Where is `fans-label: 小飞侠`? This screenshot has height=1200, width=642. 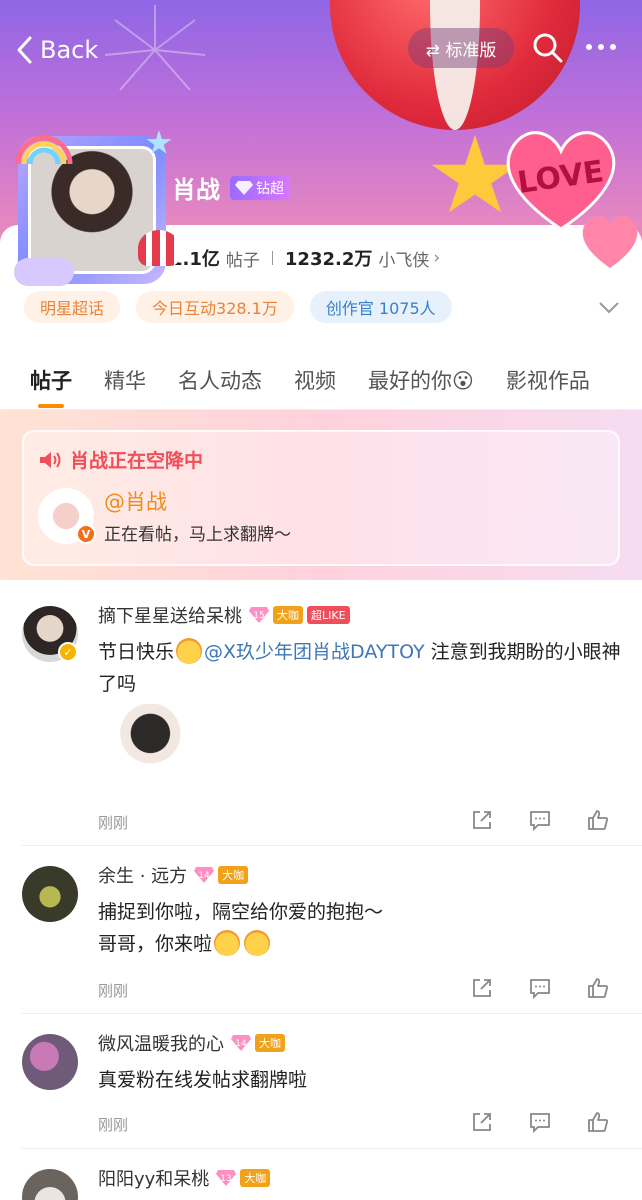
fans-label: 小飞侠 is located at coordinates (404, 260).